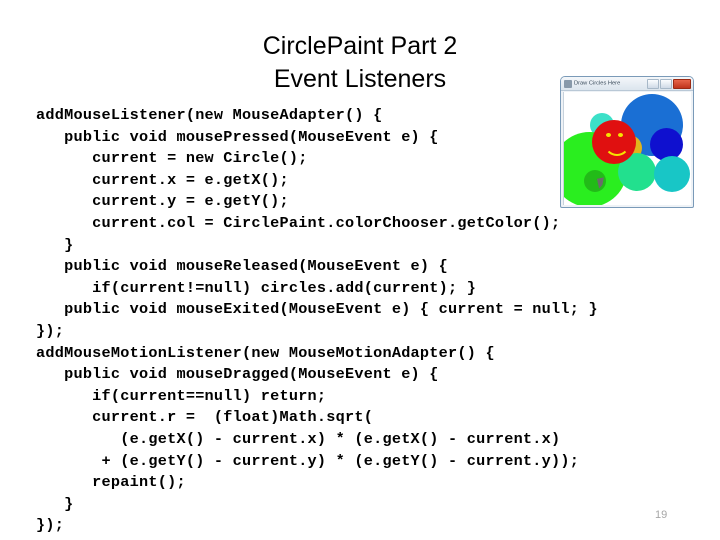  I want to click on app-icon, so click(568, 84).